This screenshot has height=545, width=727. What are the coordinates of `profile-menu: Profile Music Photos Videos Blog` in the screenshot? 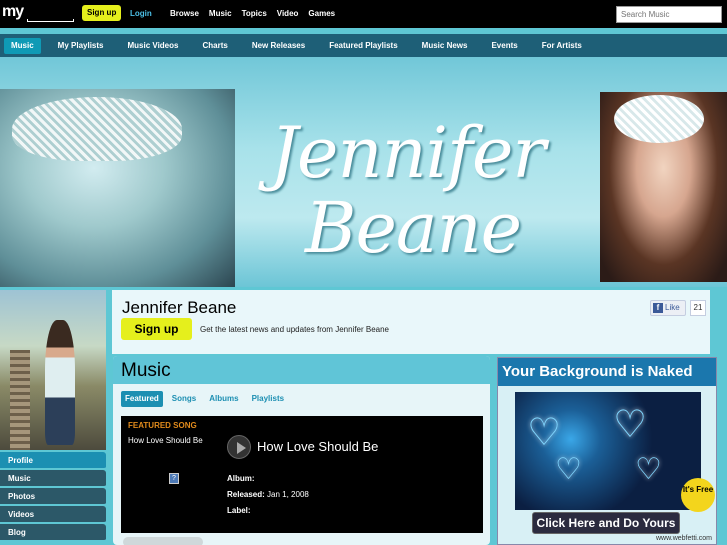 It's located at (53, 497).